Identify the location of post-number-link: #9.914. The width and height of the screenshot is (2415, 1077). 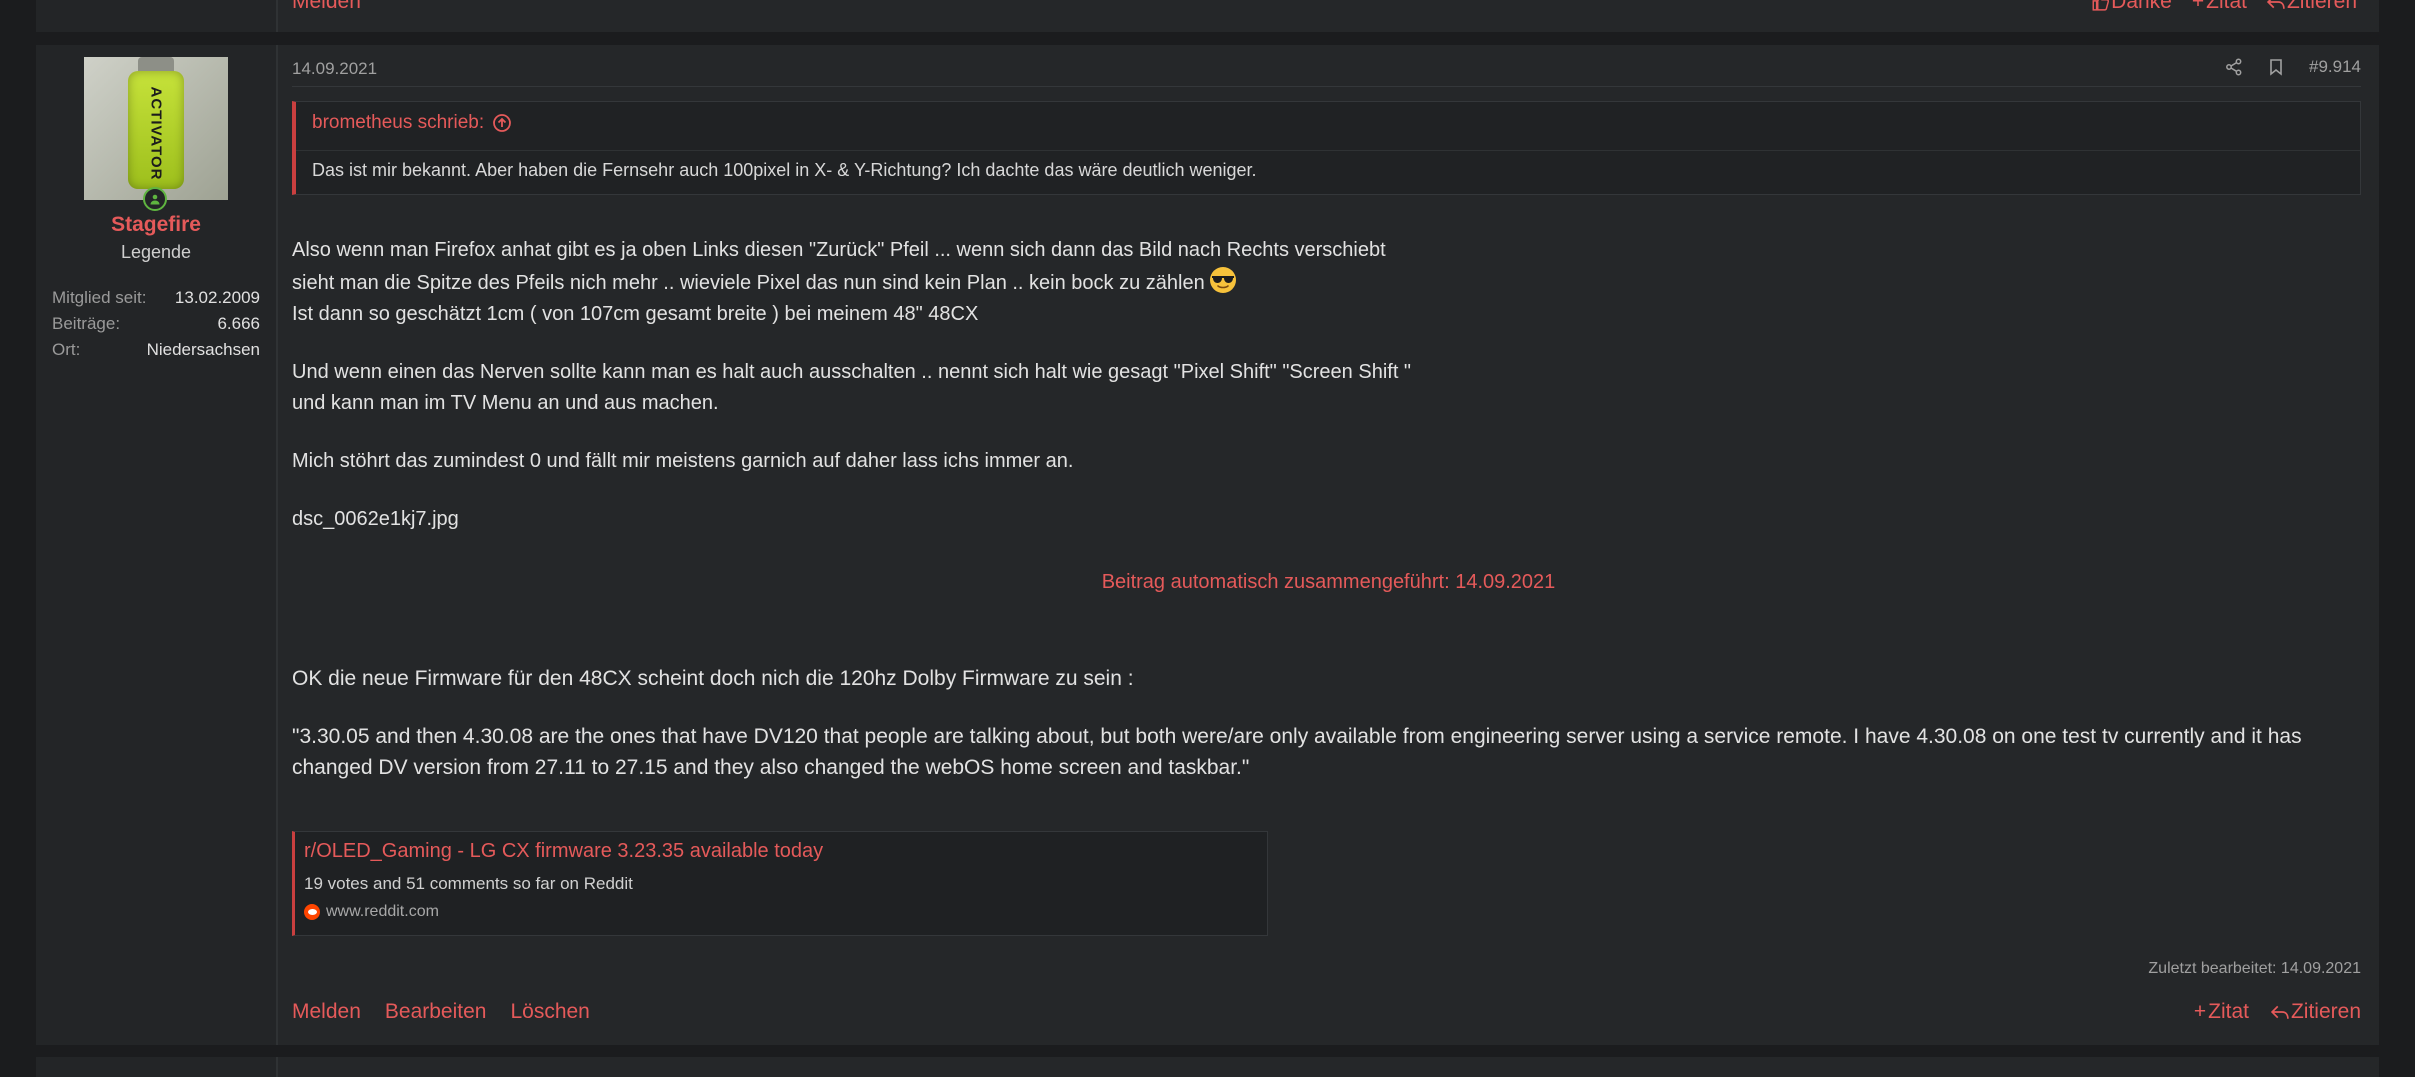
(2335, 67).